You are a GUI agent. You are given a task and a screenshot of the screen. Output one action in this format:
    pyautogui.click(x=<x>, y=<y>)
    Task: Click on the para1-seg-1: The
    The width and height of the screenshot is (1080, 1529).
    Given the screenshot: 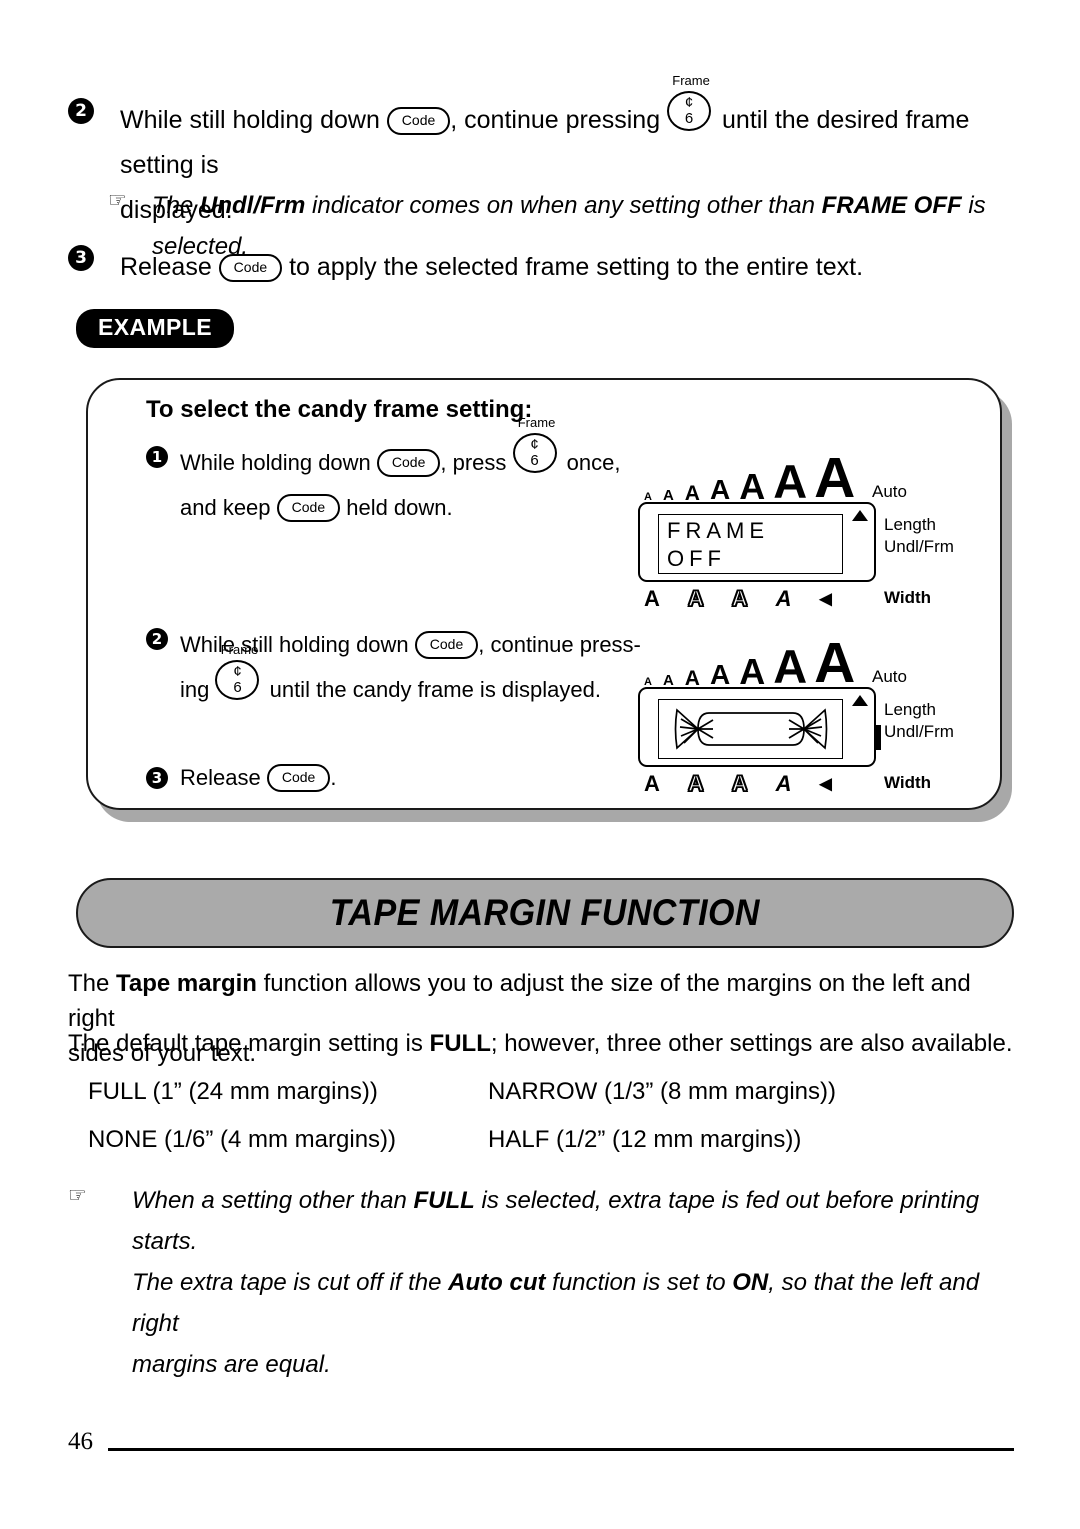 What is the action you would take?
    pyautogui.click(x=92, y=983)
    